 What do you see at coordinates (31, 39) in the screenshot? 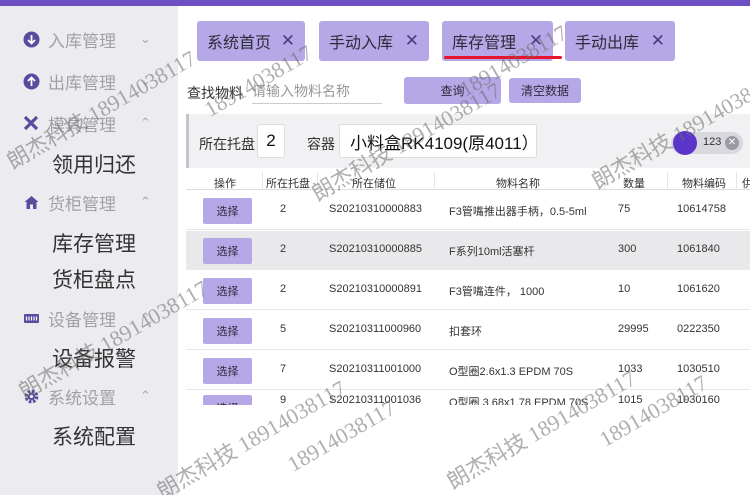
I see `arrow-down-circle-icon` at bounding box center [31, 39].